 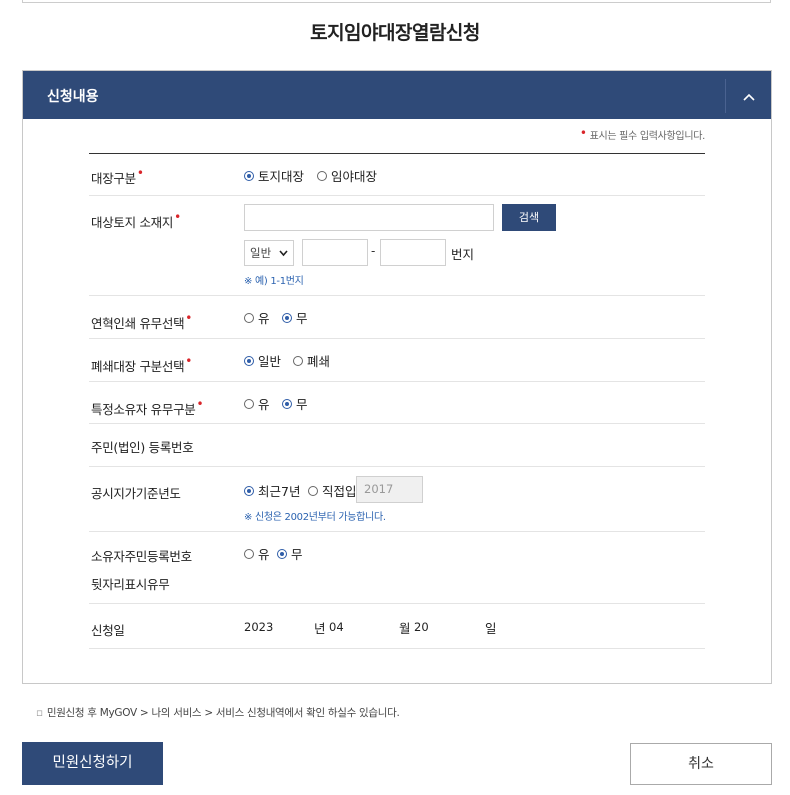 I want to click on row-specific-owner: 특정소유자 유무구분• 유 무, so click(x=397, y=403).